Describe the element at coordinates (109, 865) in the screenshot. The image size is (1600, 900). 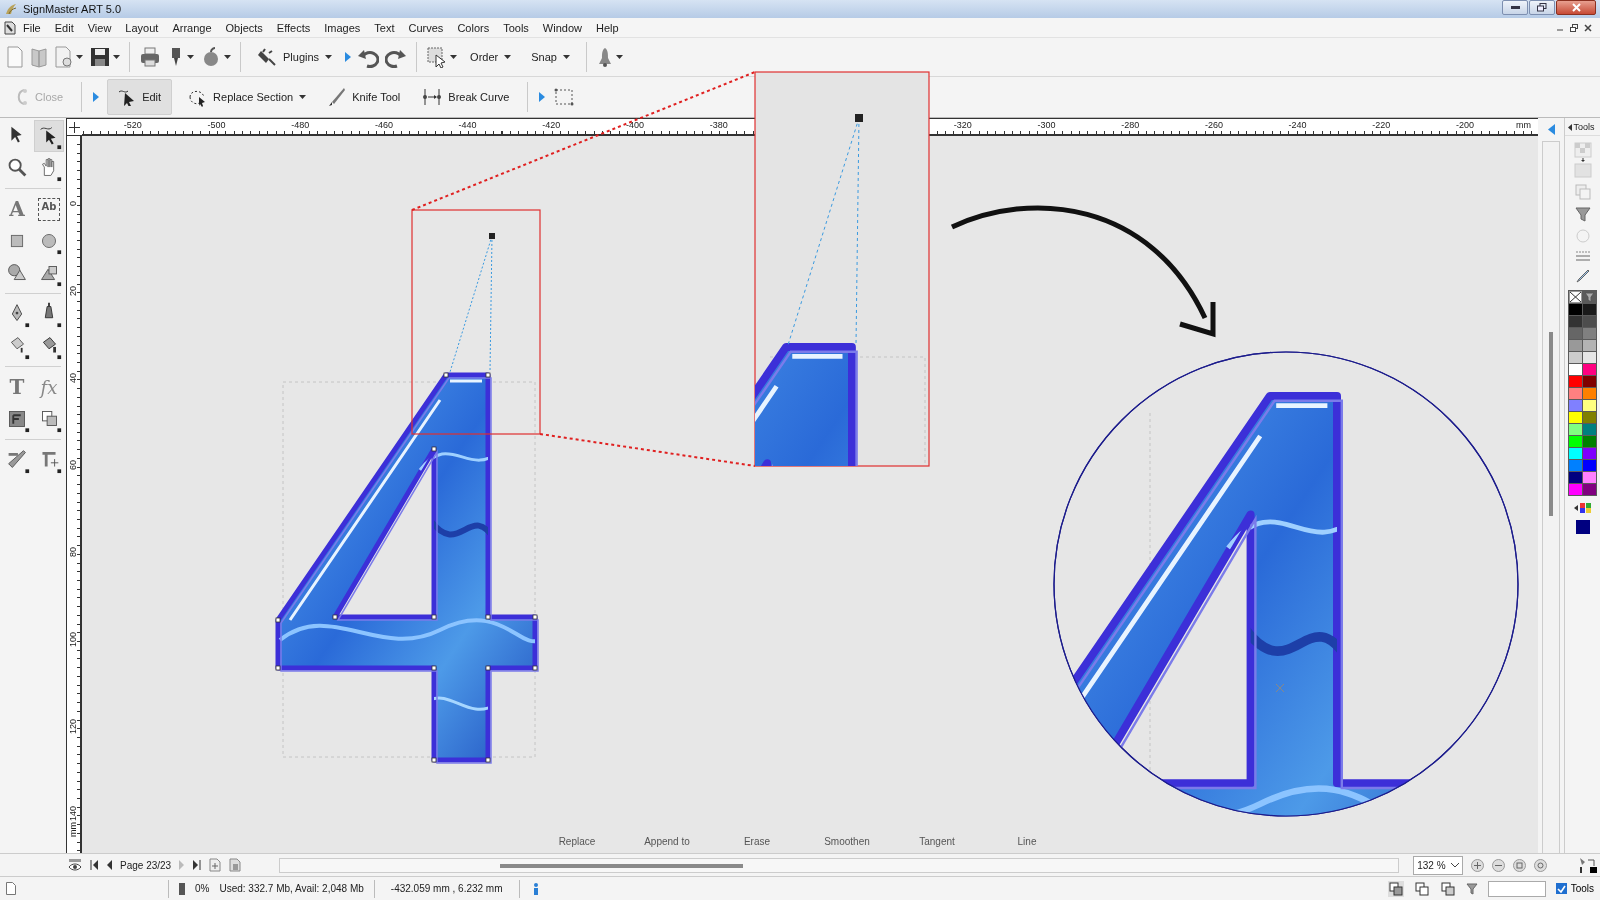
I see `previous-page-icon` at that location.